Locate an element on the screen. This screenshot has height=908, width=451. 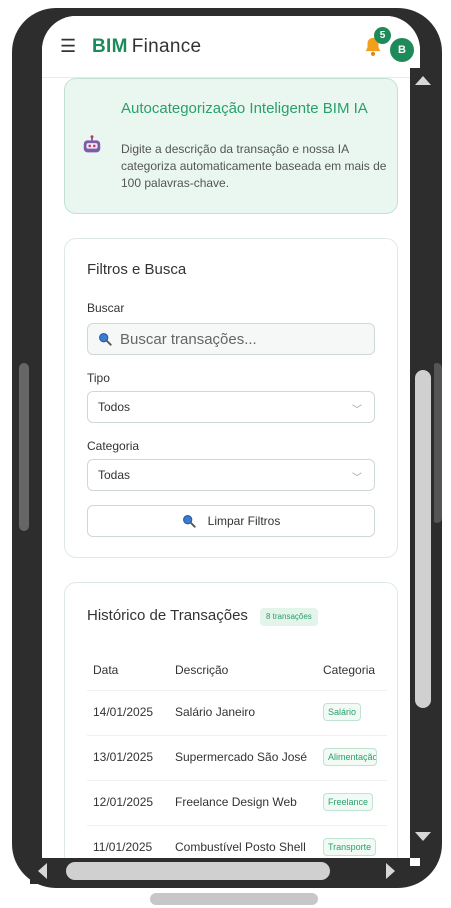
vertical-scrollbar is located at coordinates (422, 463).